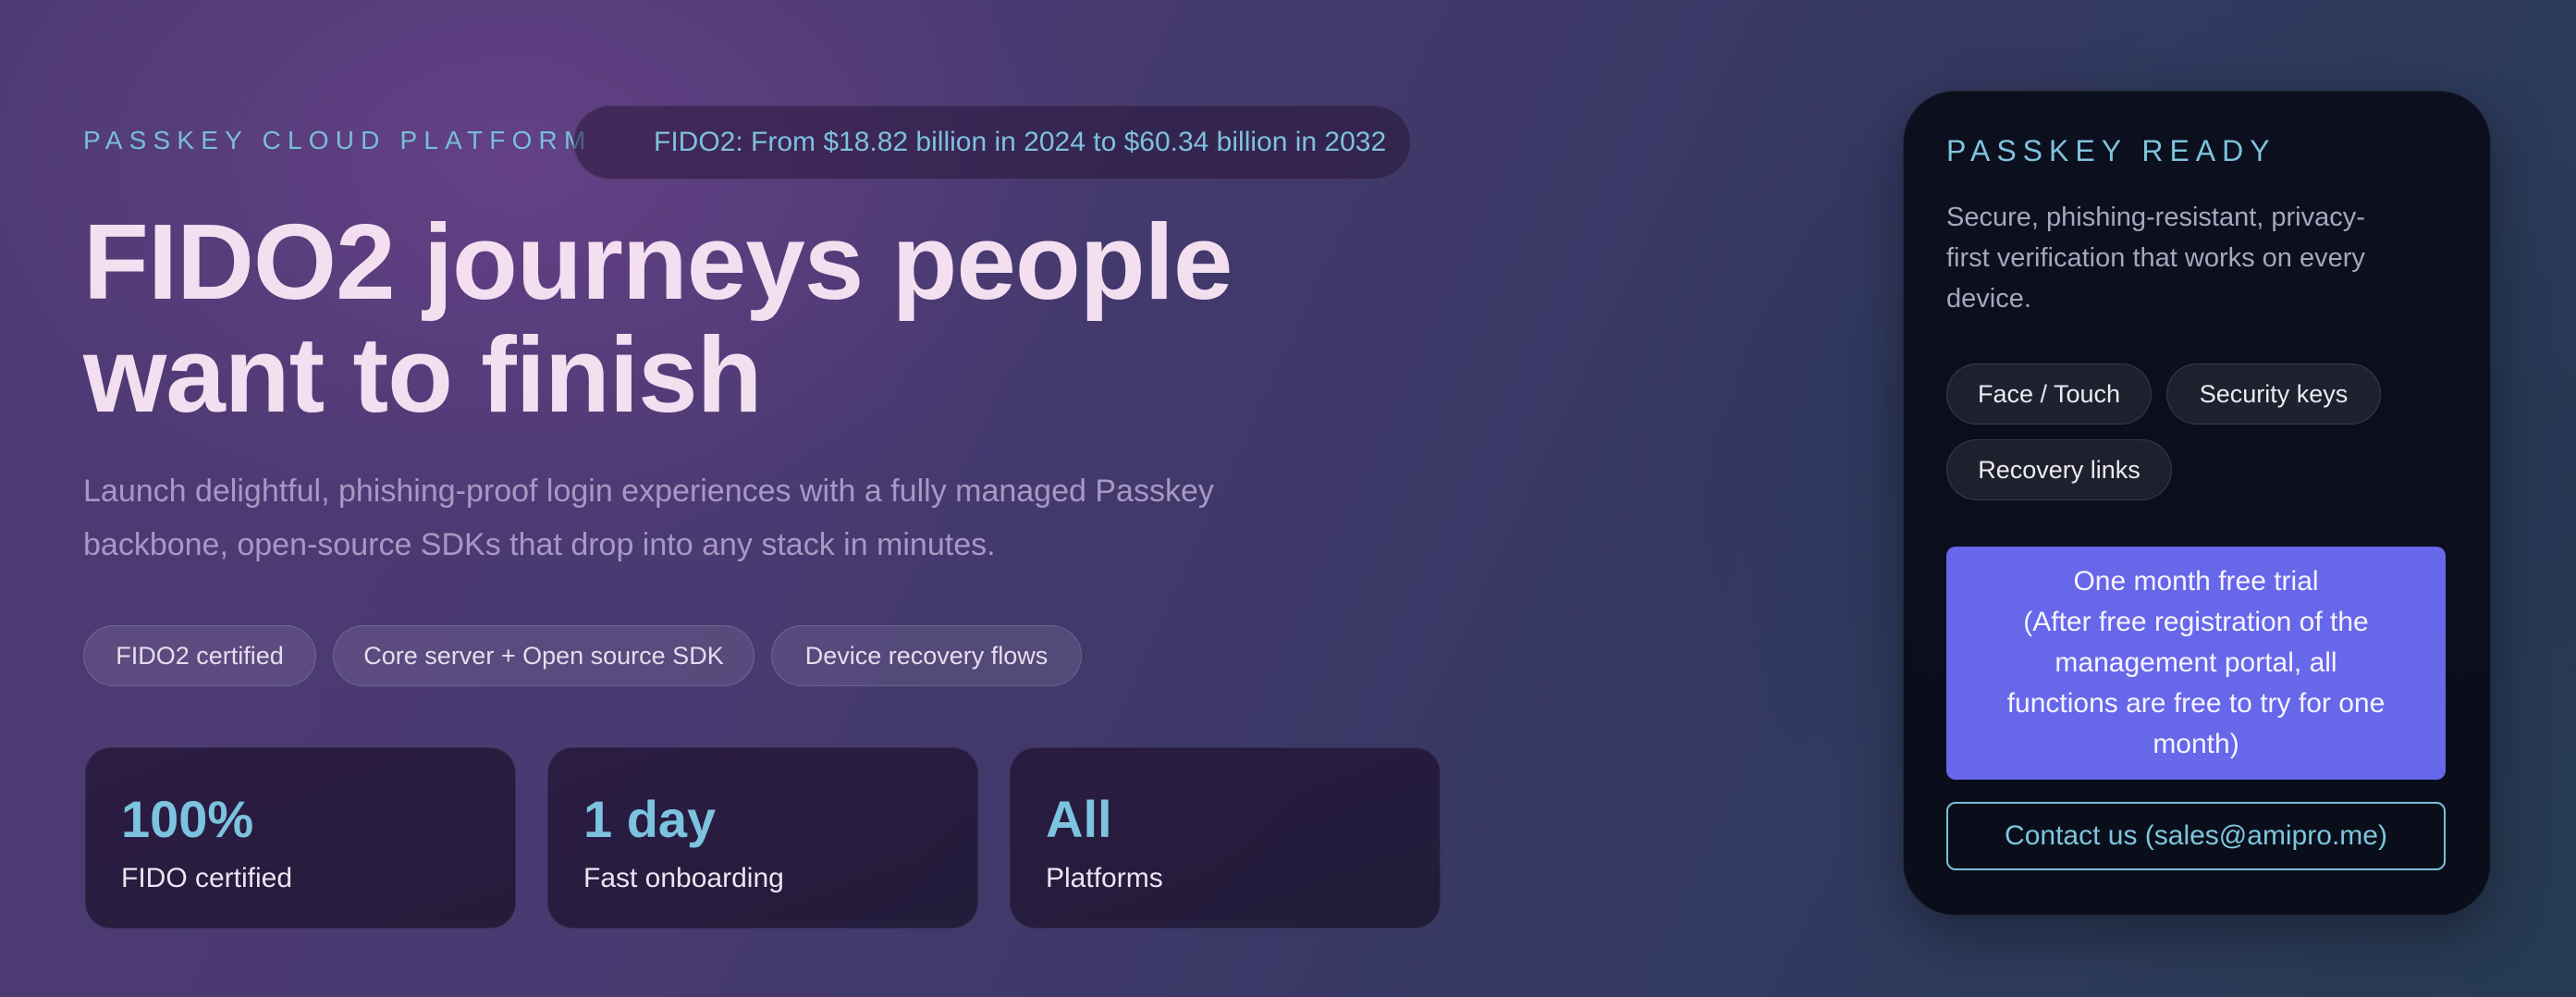 This screenshot has height=997, width=2576. I want to click on chip-fido2-certified: FIDO2 certified, so click(199, 655).